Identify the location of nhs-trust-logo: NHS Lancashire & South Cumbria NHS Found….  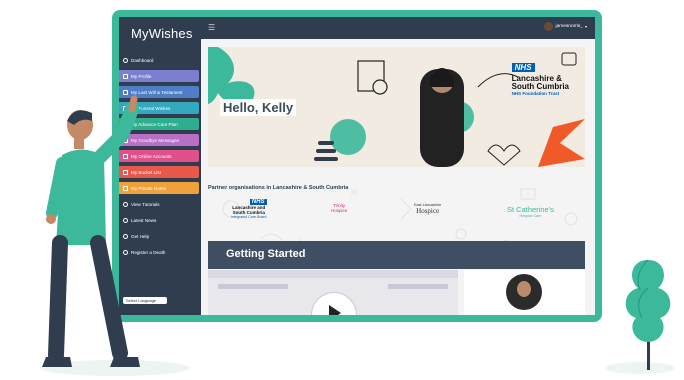
(540, 79).